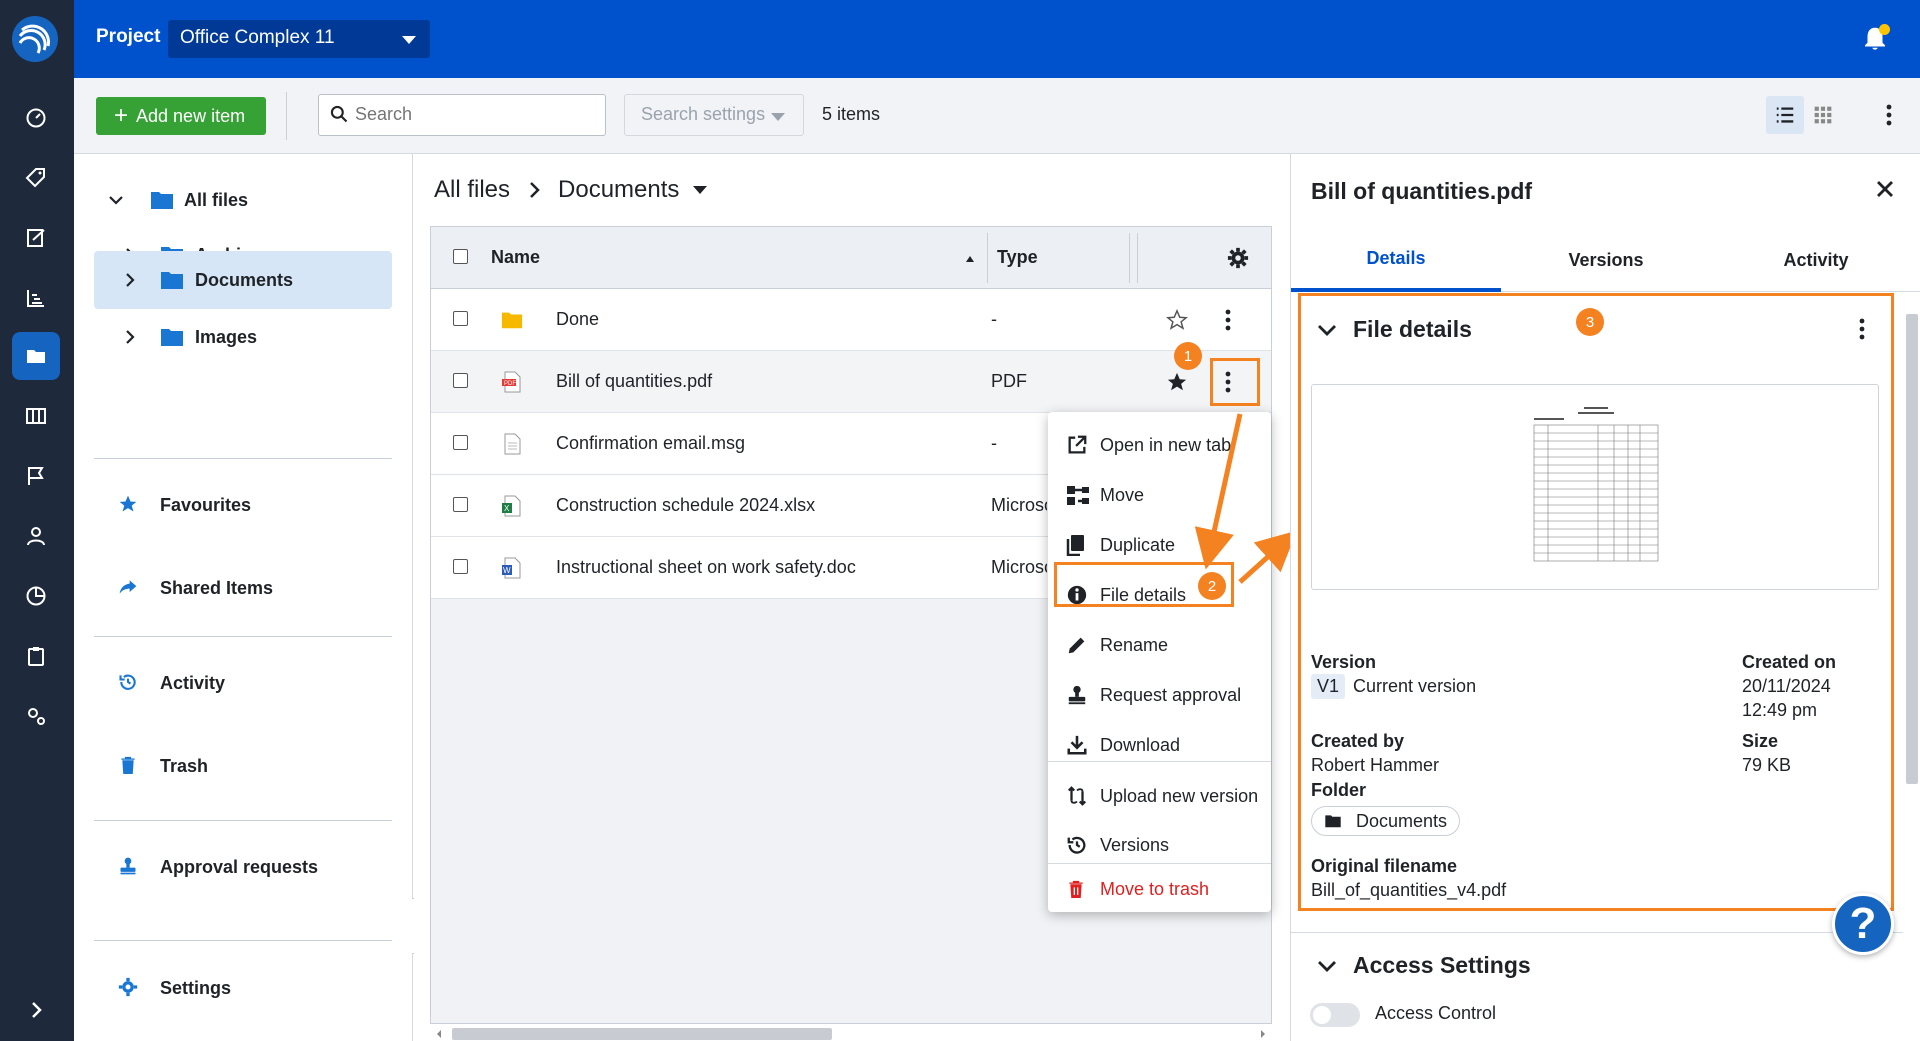 Image resolution: width=1920 pixels, height=1041 pixels. What do you see at coordinates (216, 199) in the screenshot?
I see `nav-label: All files` at bounding box center [216, 199].